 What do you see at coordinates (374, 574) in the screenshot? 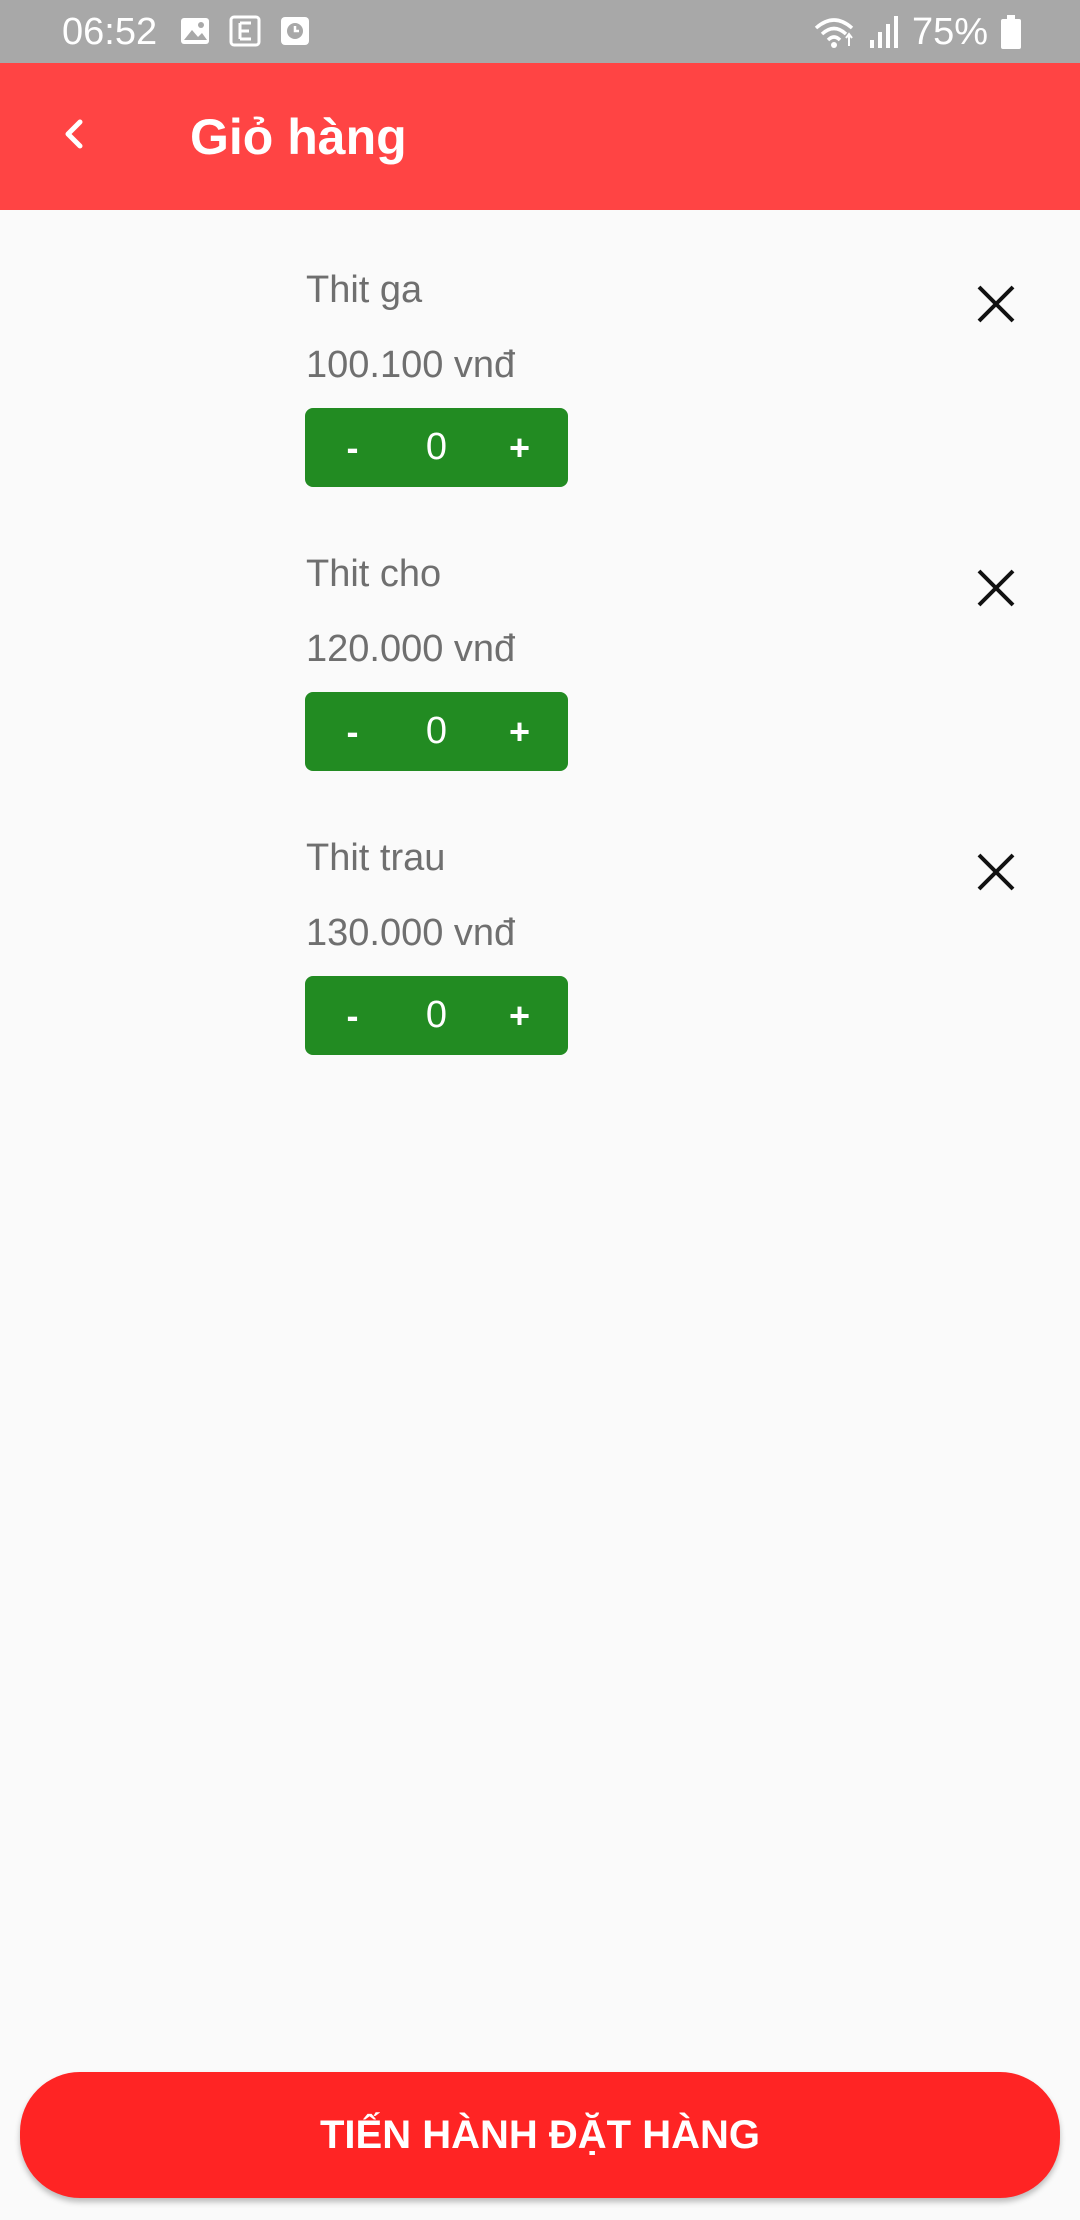
I see `item-name: Thit cho` at bounding box center [374, 574].